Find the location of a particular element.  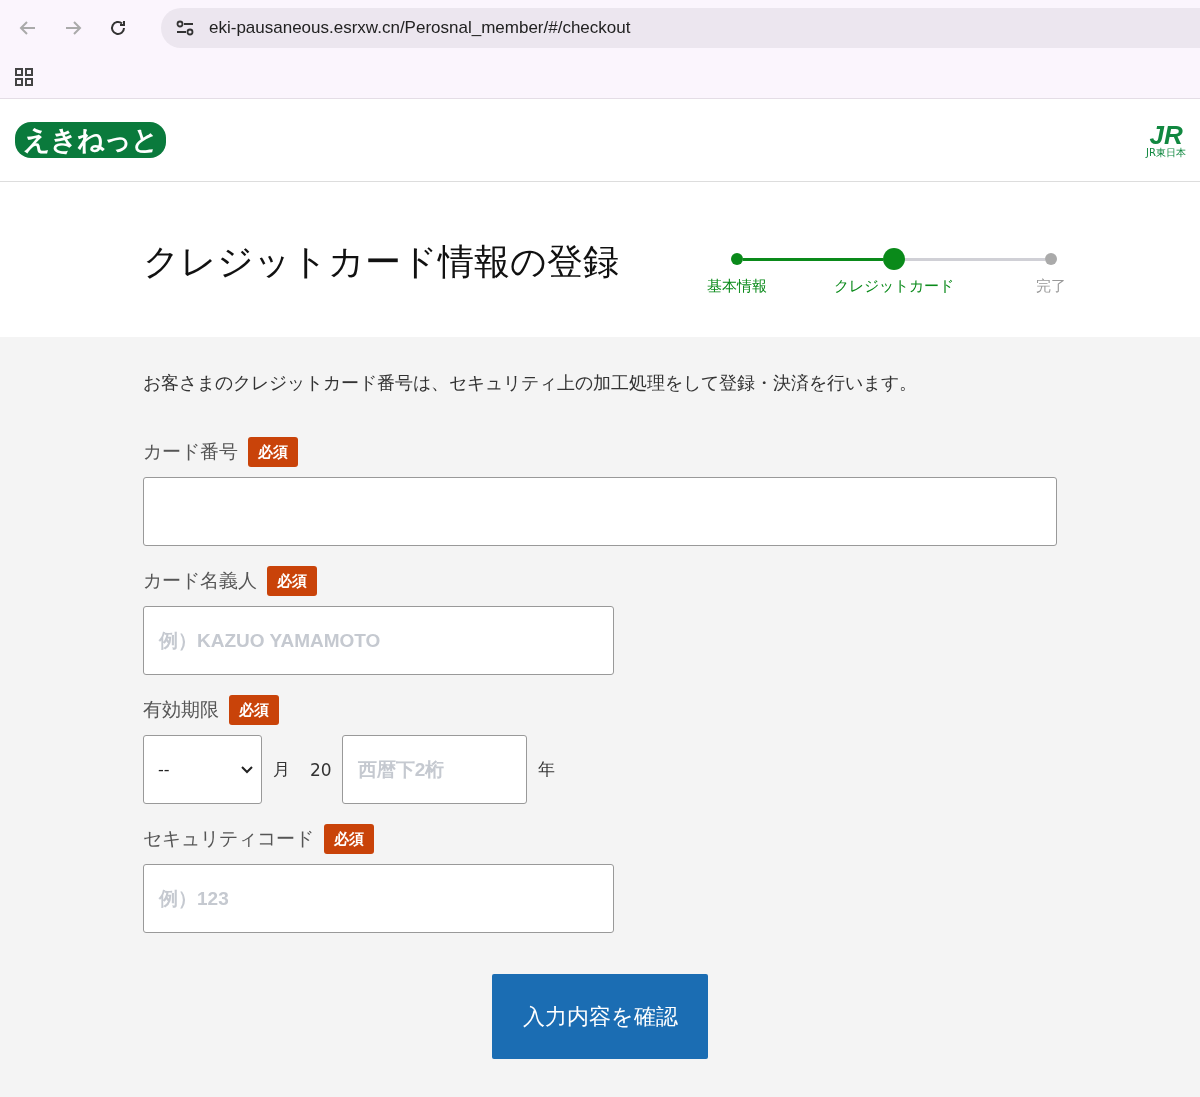

text-input-field is located at coordinates (600, 511).